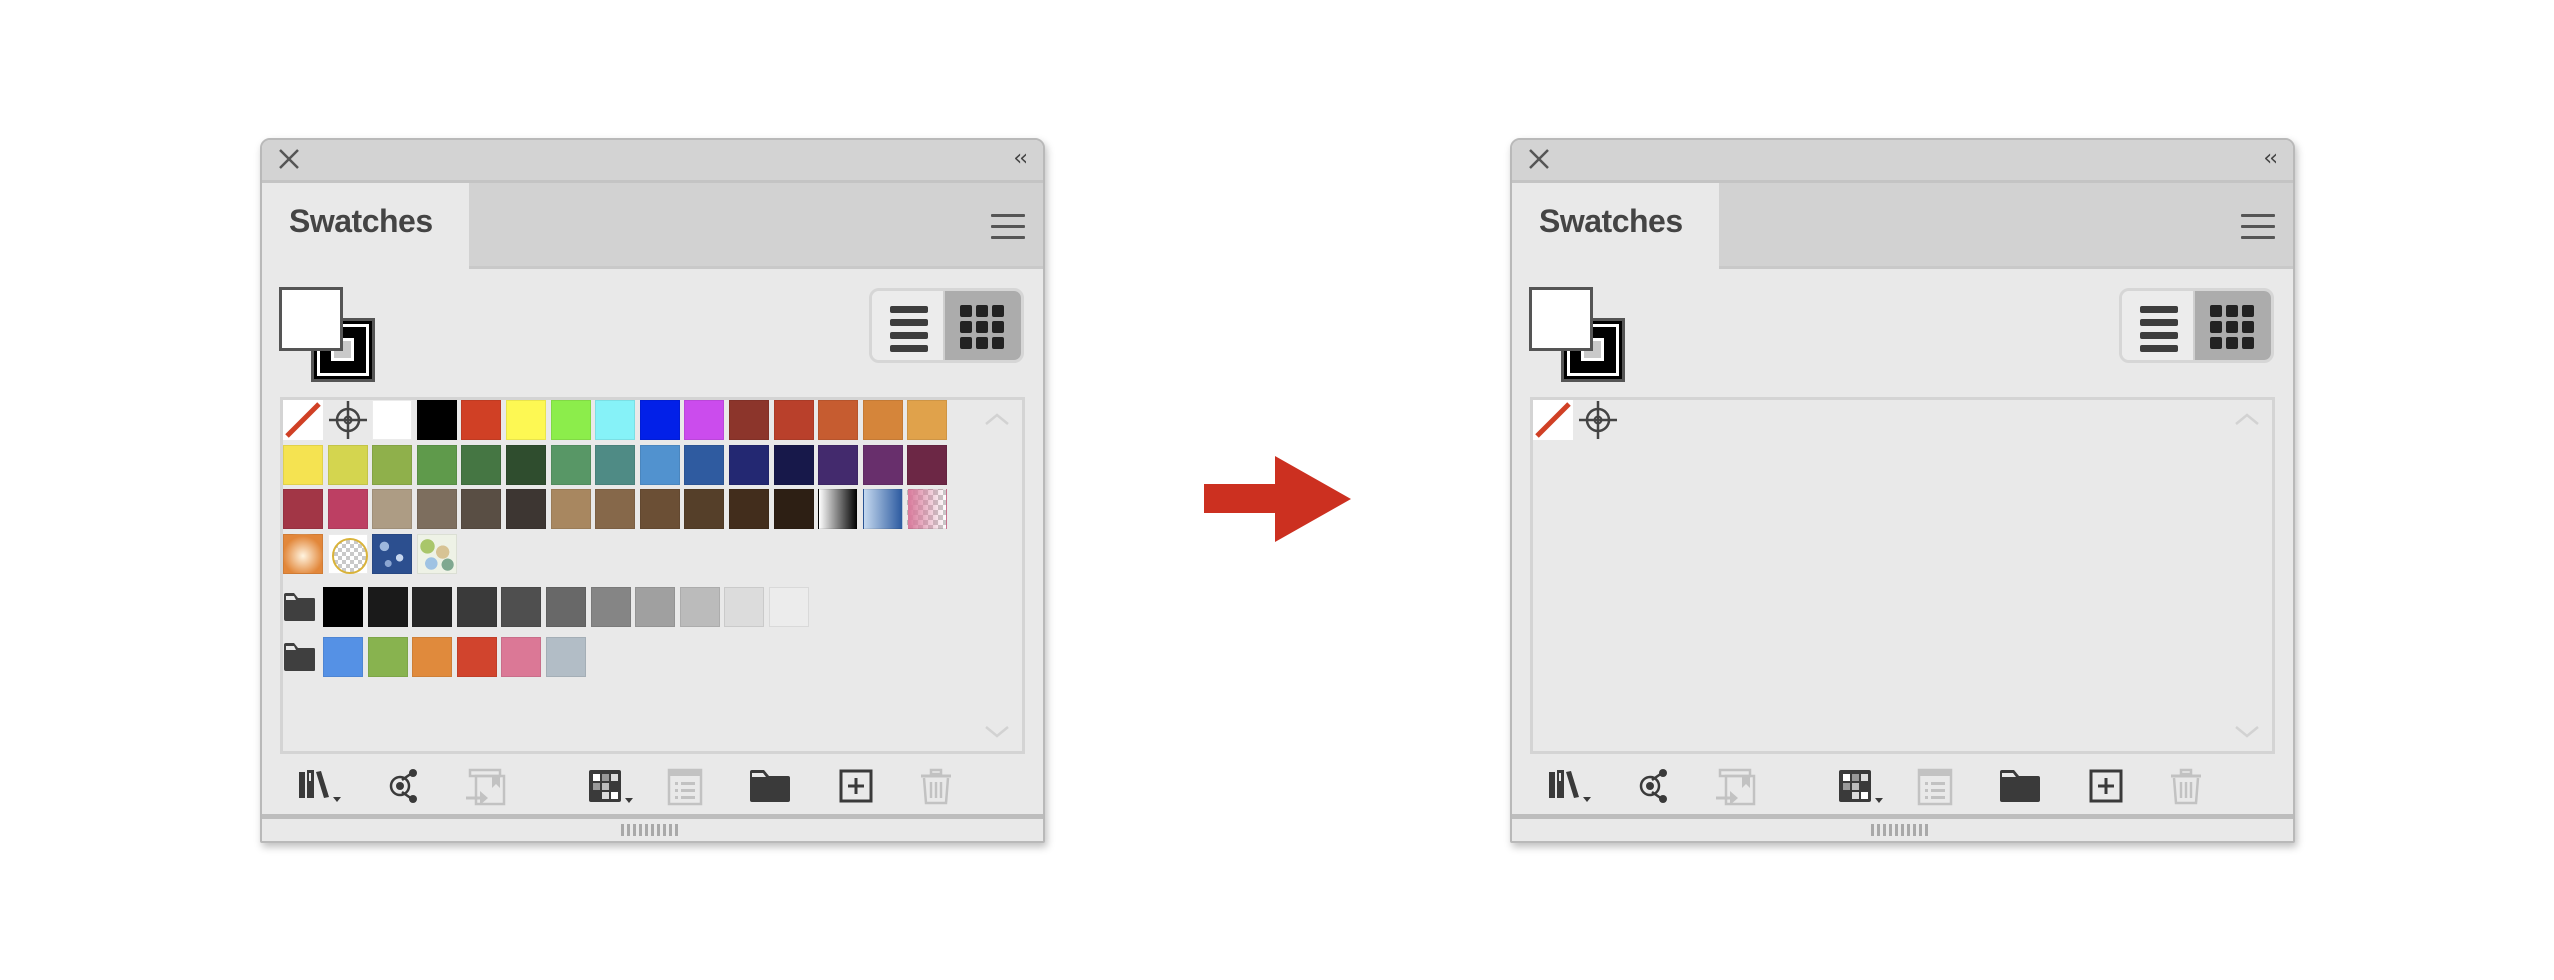 The image size is (2554, 980). I want to click on hamburger-menu-icon, so click(1008, 227).